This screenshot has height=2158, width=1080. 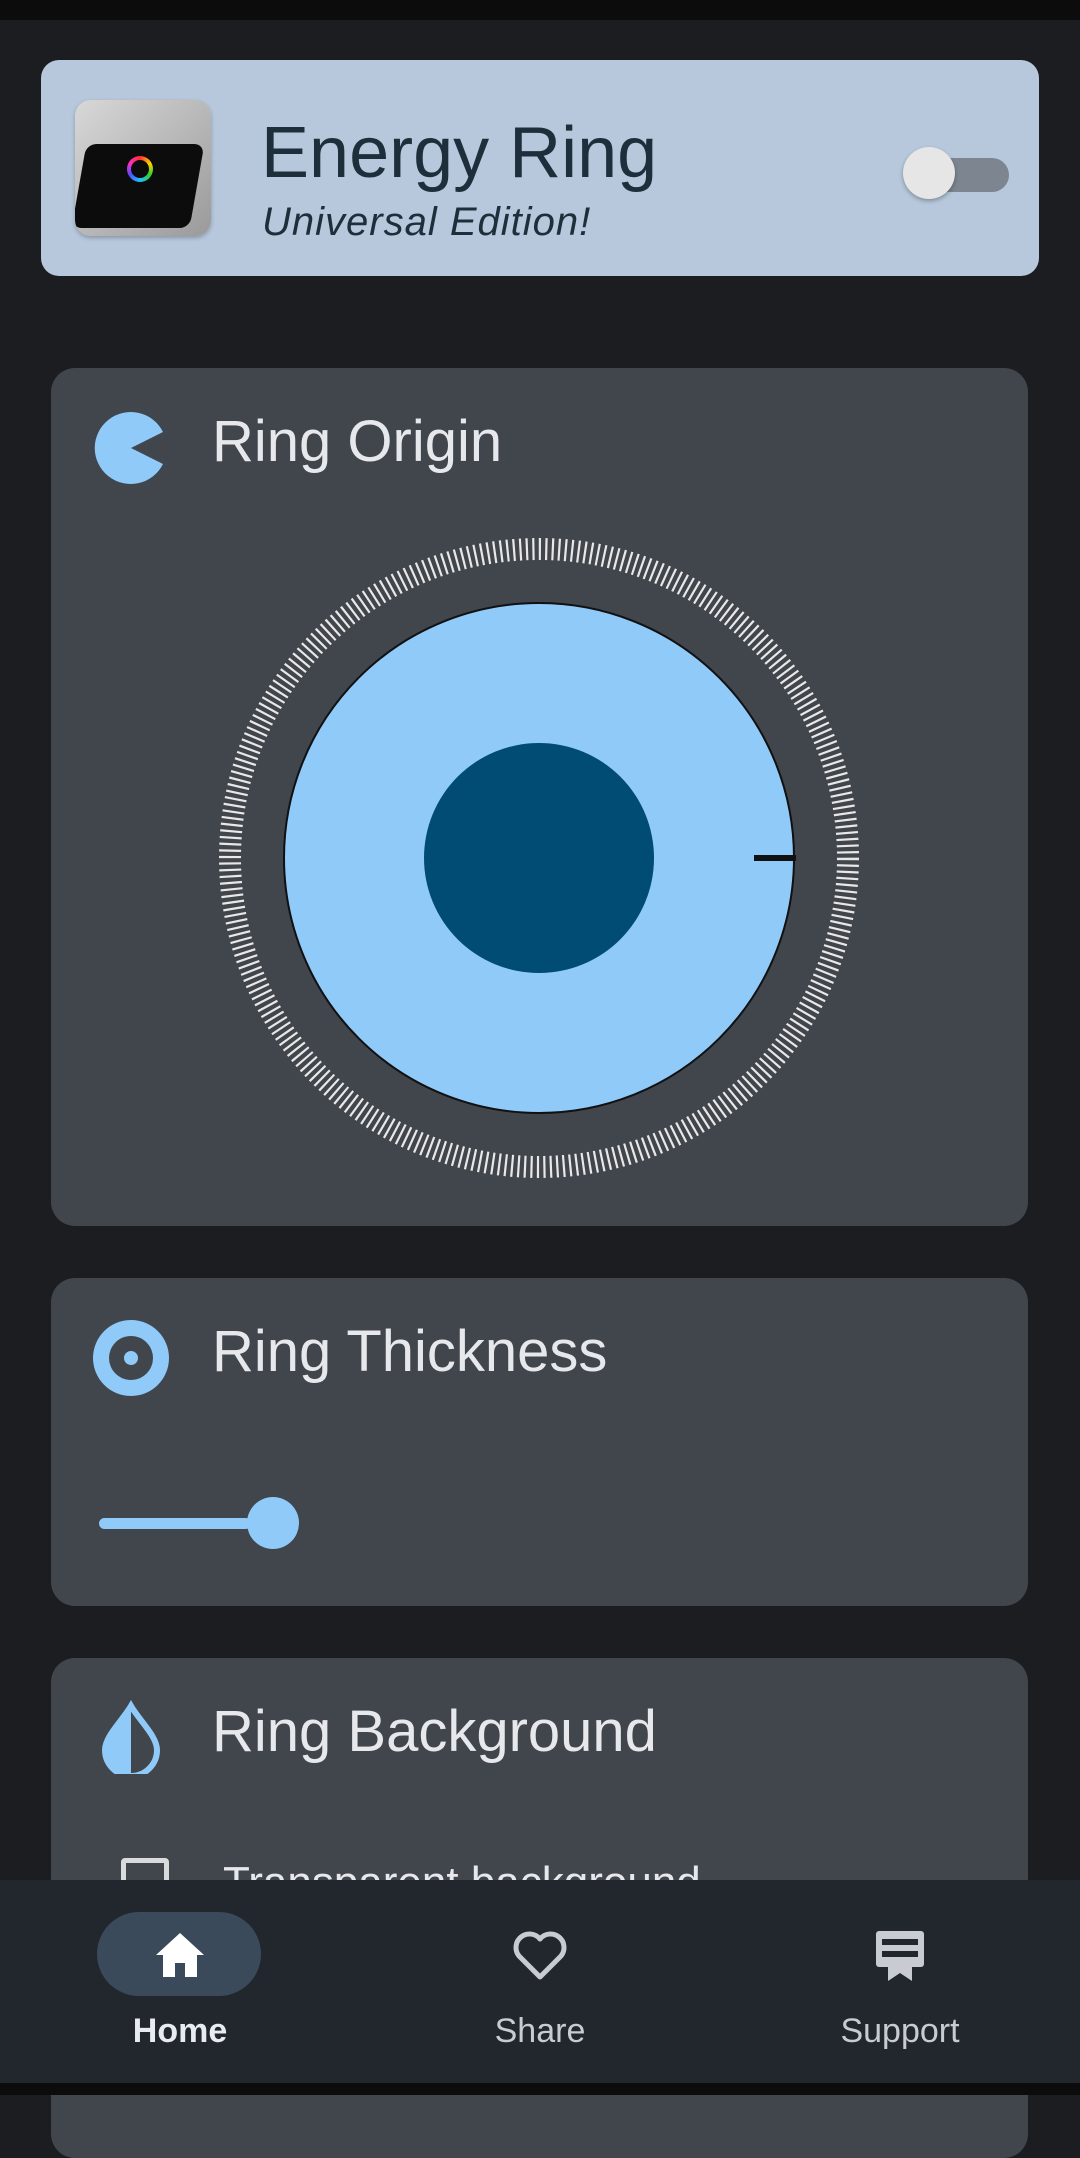 I want to click on enable-toggle, so click(x=965, y=171).